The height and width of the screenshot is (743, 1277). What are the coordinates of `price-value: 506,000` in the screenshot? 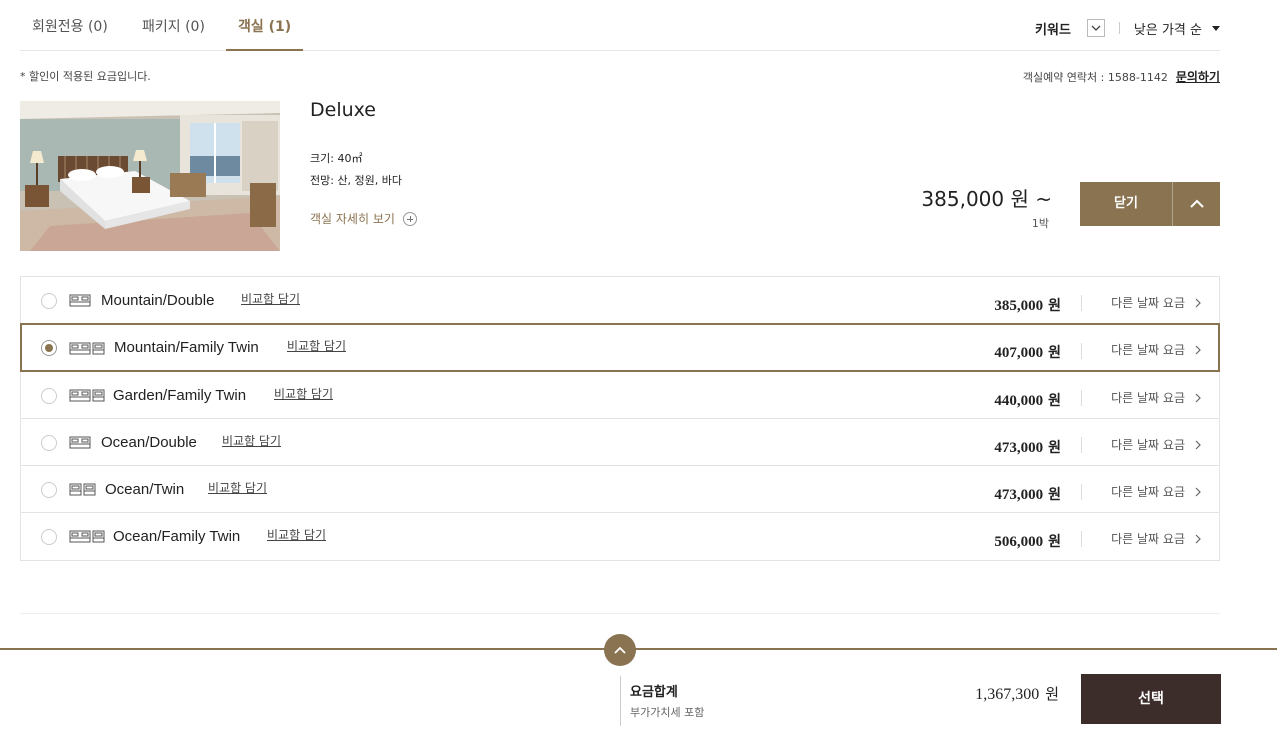 It's located at (1019, 542).